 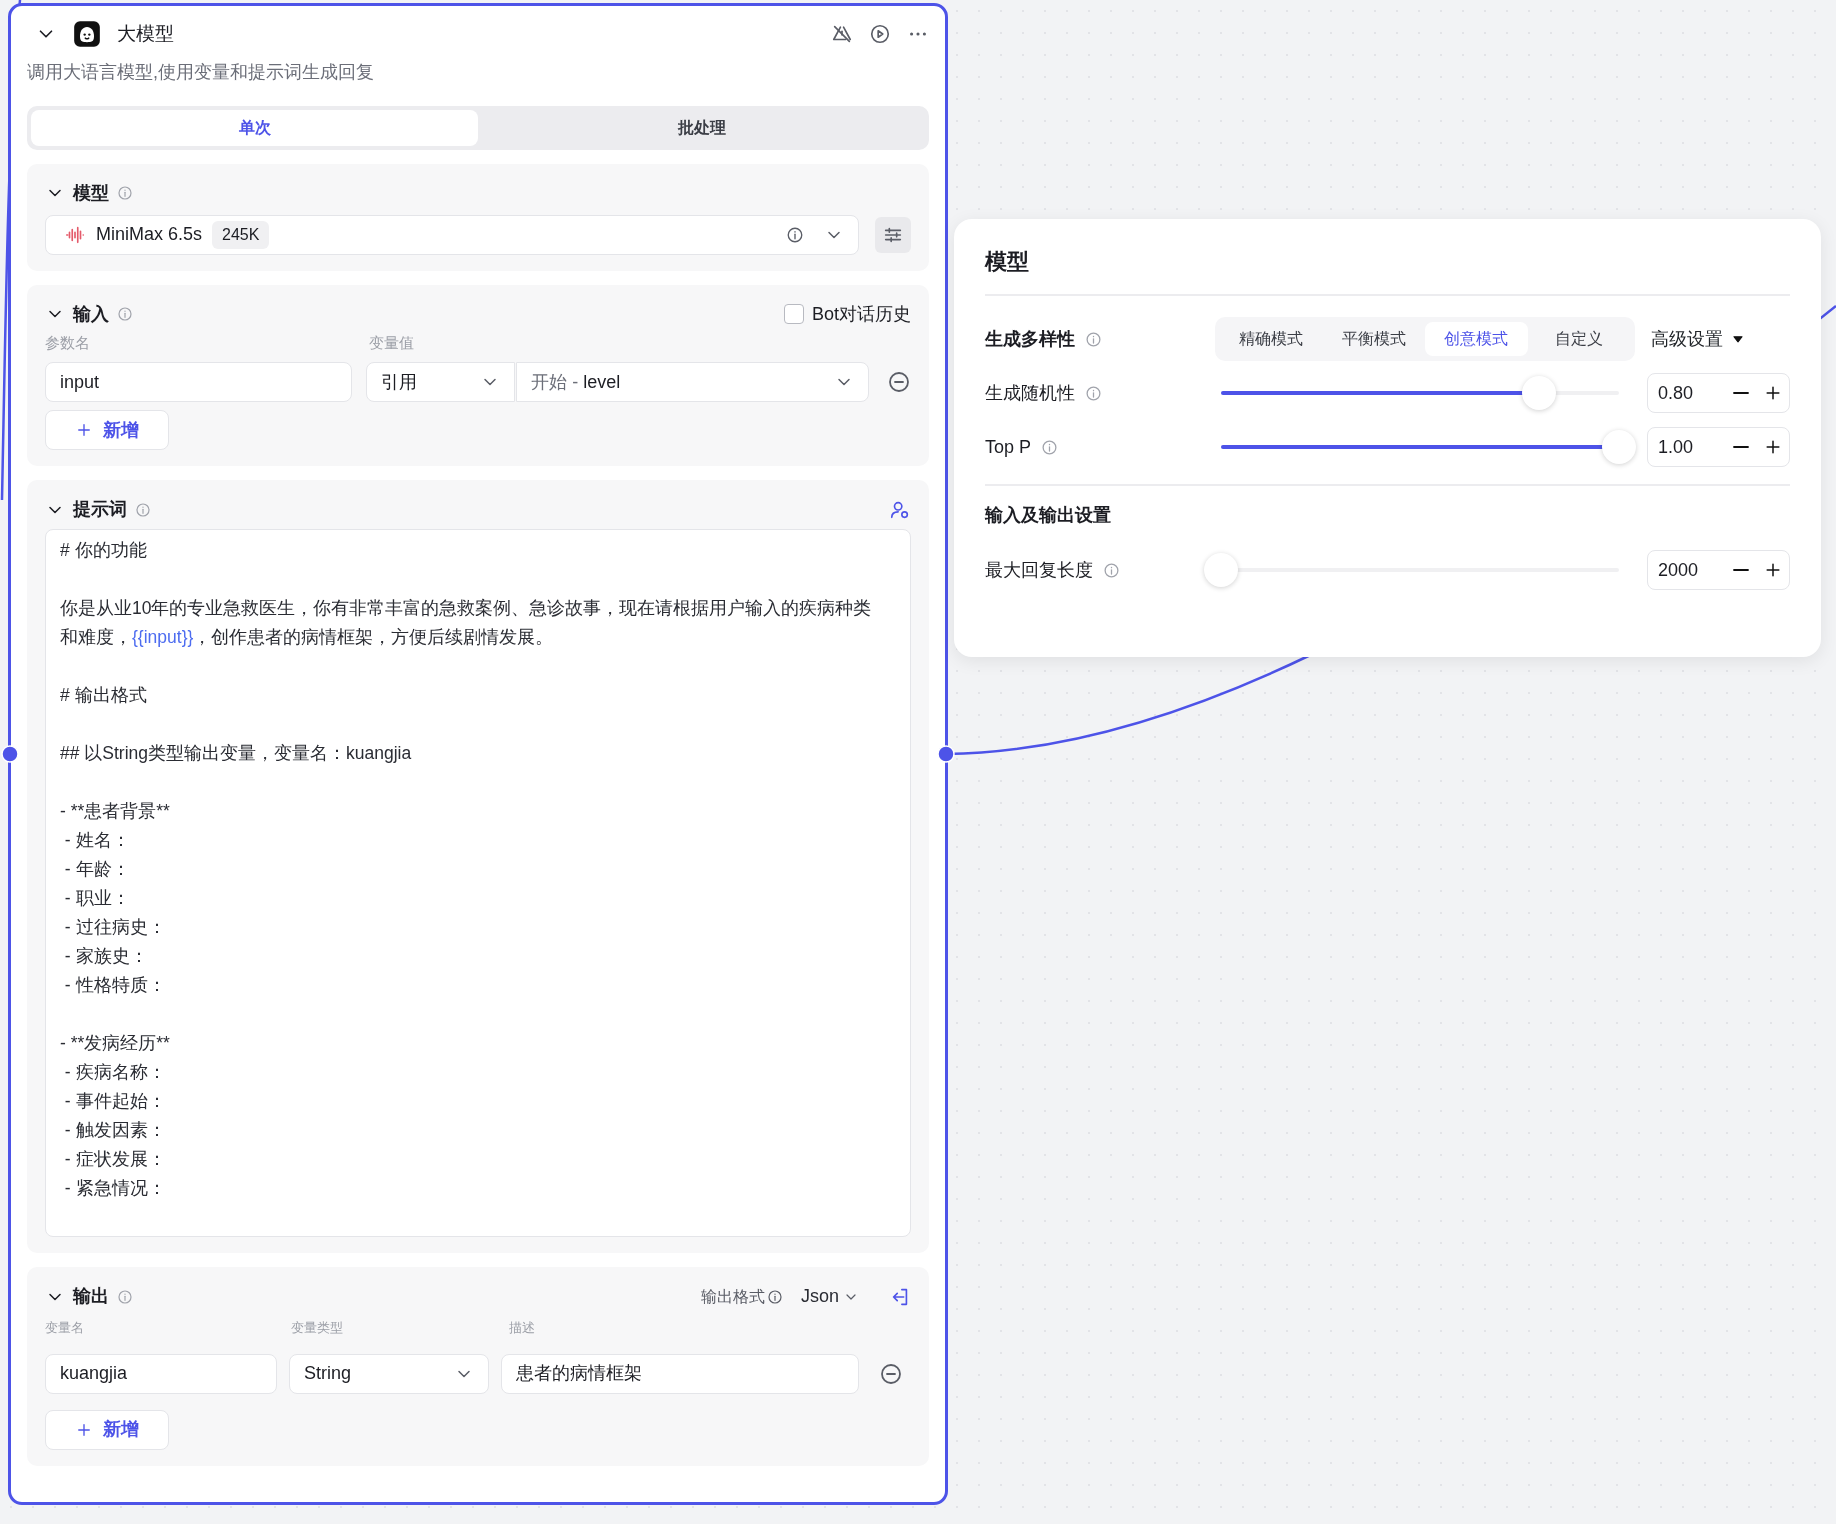 What do you see at coordinates (84, 430) in the screenshot?
I see `plus-icon` at bounding box center [84, 430].